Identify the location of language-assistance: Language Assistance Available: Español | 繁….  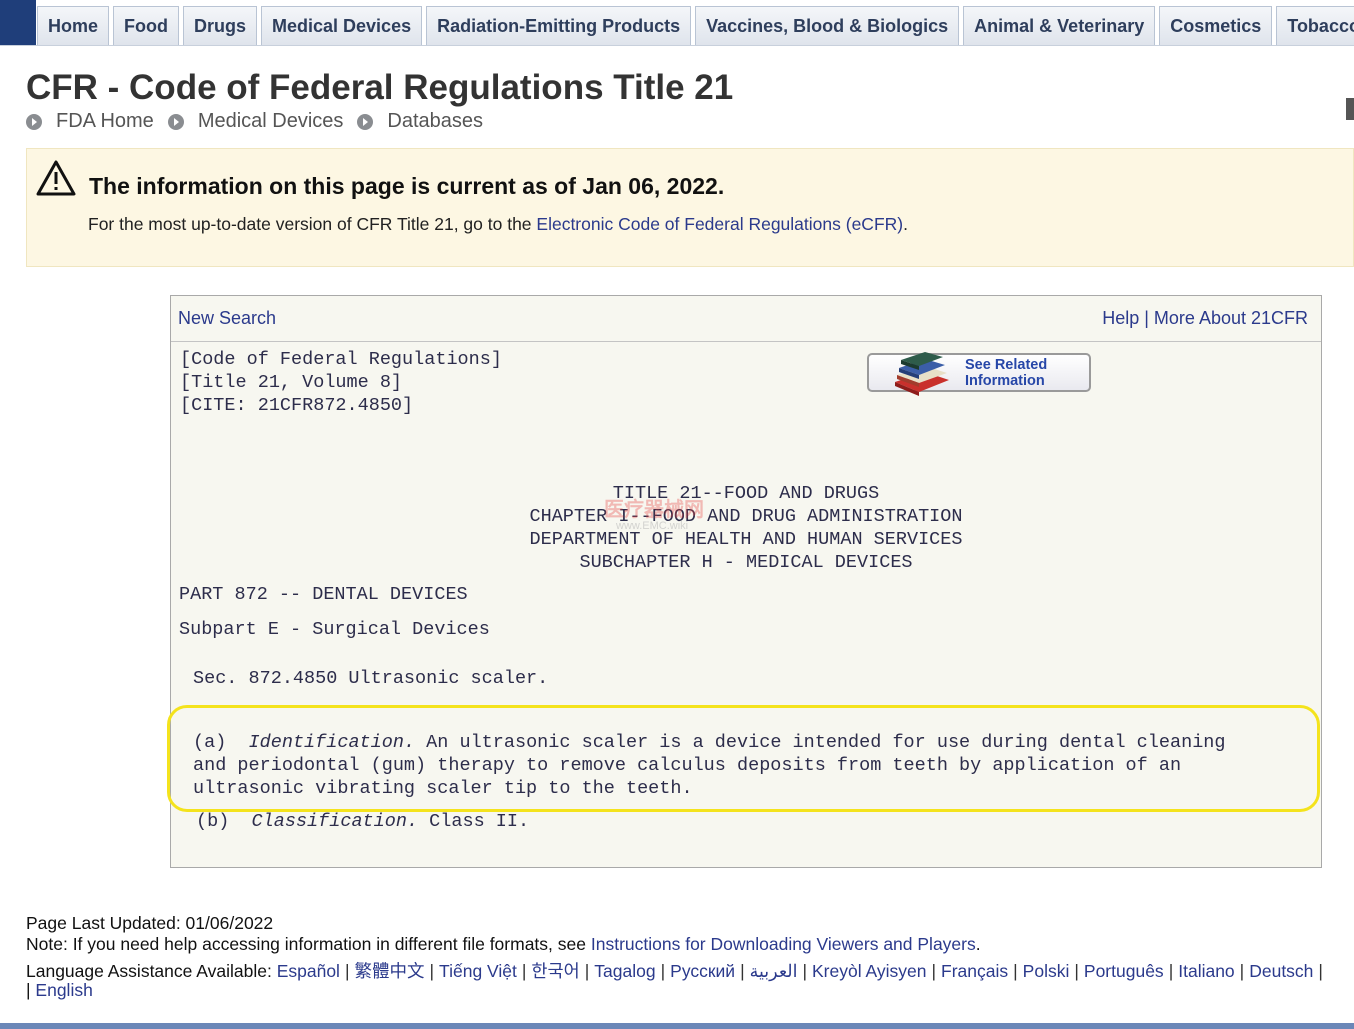
(677, 970).